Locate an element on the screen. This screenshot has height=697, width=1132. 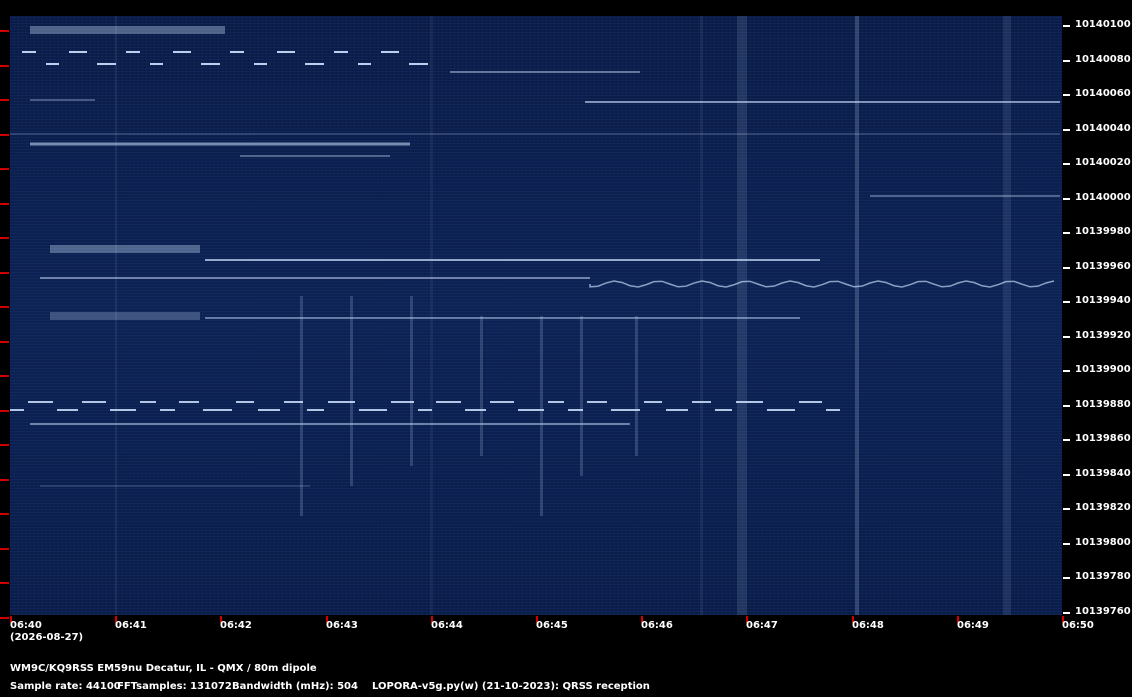
frequency-label: 10139760 is located at coordinates (1103, 611).